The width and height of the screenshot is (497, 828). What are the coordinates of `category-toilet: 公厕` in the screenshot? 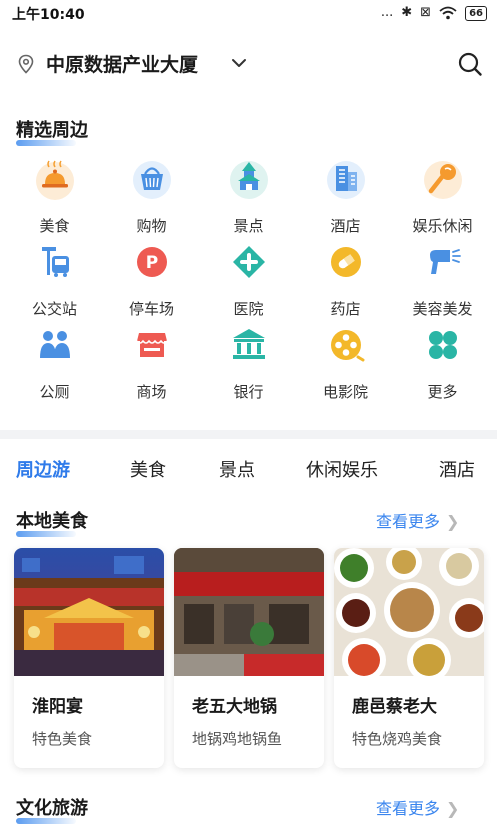 It's located at (54, 365).